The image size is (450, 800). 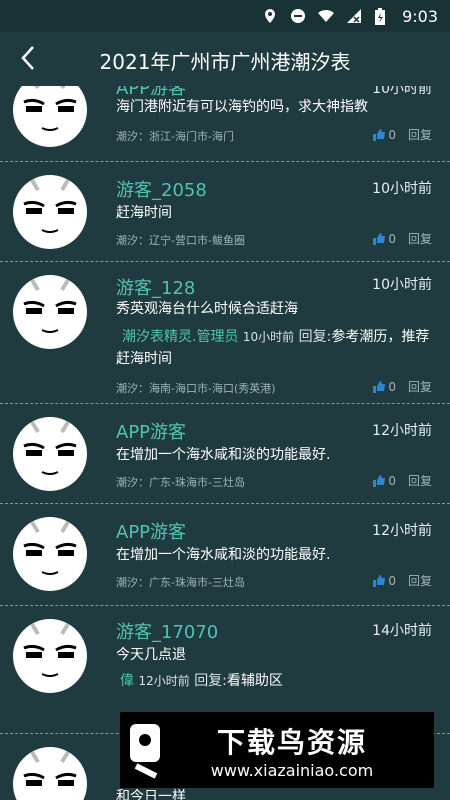 What do you see at coordinates (156, 288) in the screenshot?
I see `user-name: 游客_128` at bounding box center [156, 288].